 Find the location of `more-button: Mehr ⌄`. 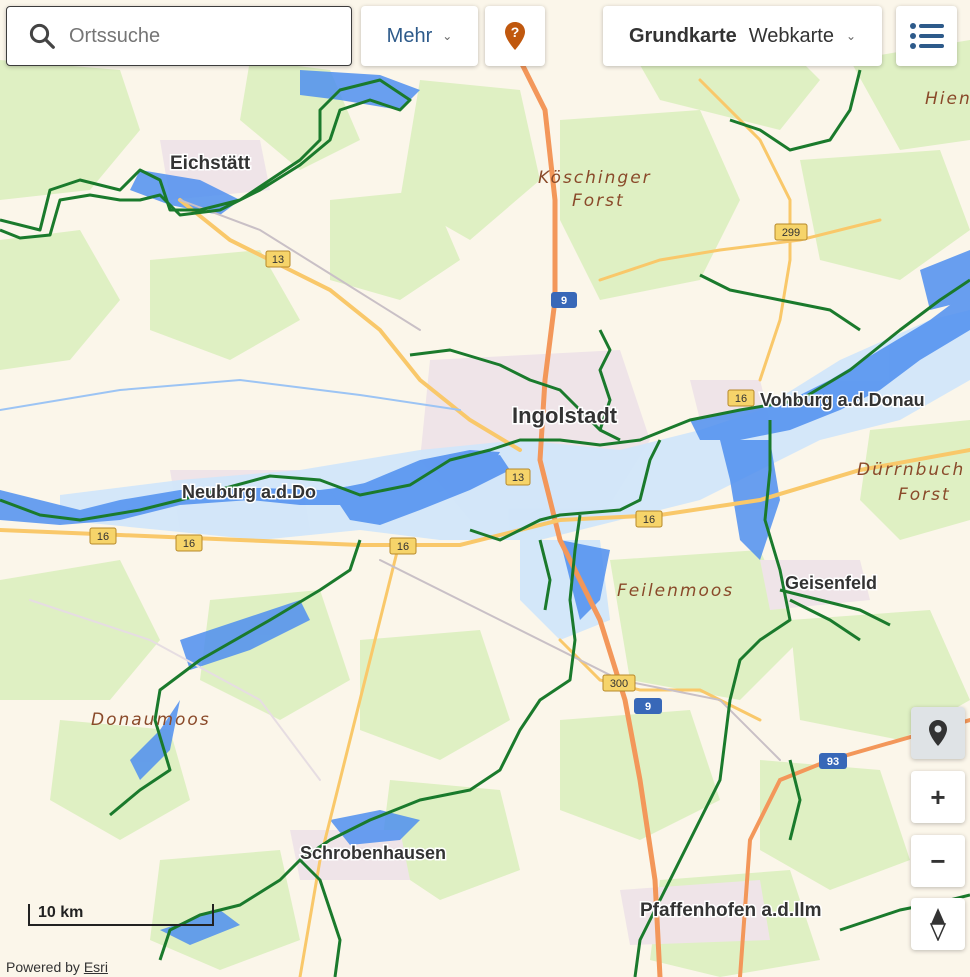

more-button: Mehr ⌄ is located at coordinates (419, 36).